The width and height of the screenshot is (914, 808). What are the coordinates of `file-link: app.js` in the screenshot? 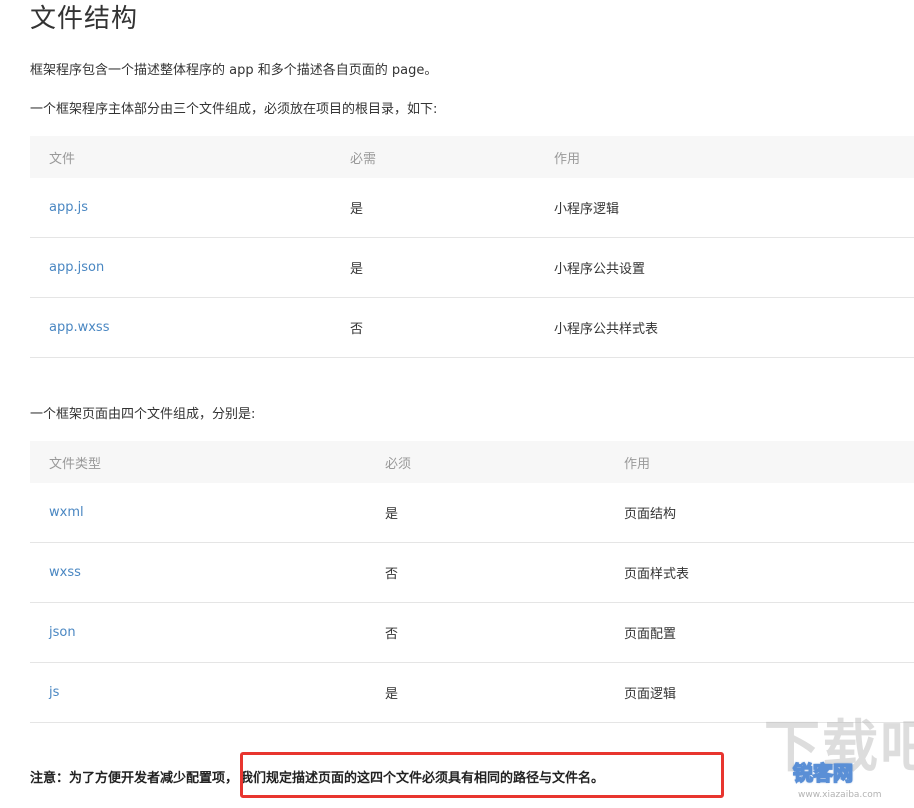 It's located at (180, 208).